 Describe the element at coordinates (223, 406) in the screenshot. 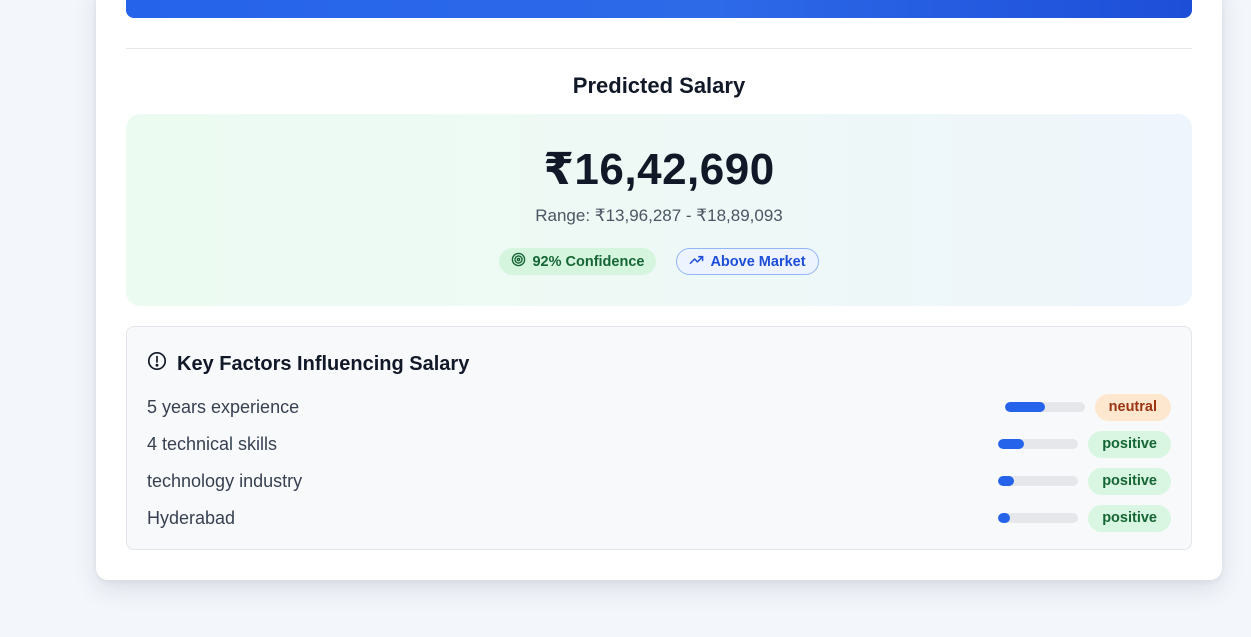

I see `factor-label: 5 years experience` at that location.